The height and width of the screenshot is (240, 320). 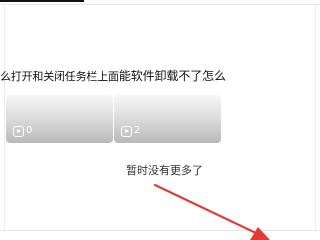 I want to click on annotation-arrow-shaft, so click(x=206, y=209).